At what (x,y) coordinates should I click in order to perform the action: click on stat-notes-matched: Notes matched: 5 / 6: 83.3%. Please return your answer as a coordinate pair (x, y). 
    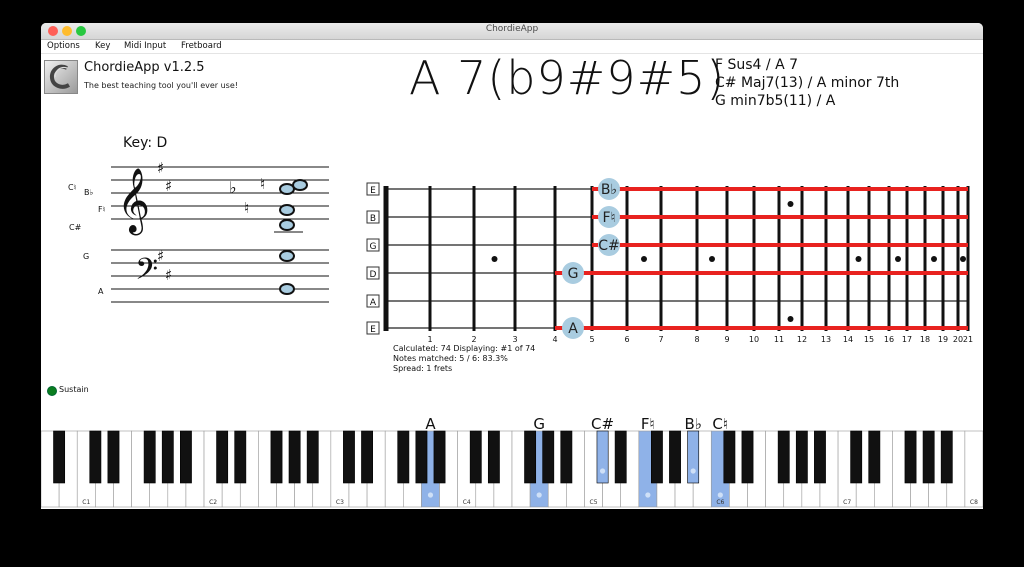
    Looking at the image, I should click on (450, 358).